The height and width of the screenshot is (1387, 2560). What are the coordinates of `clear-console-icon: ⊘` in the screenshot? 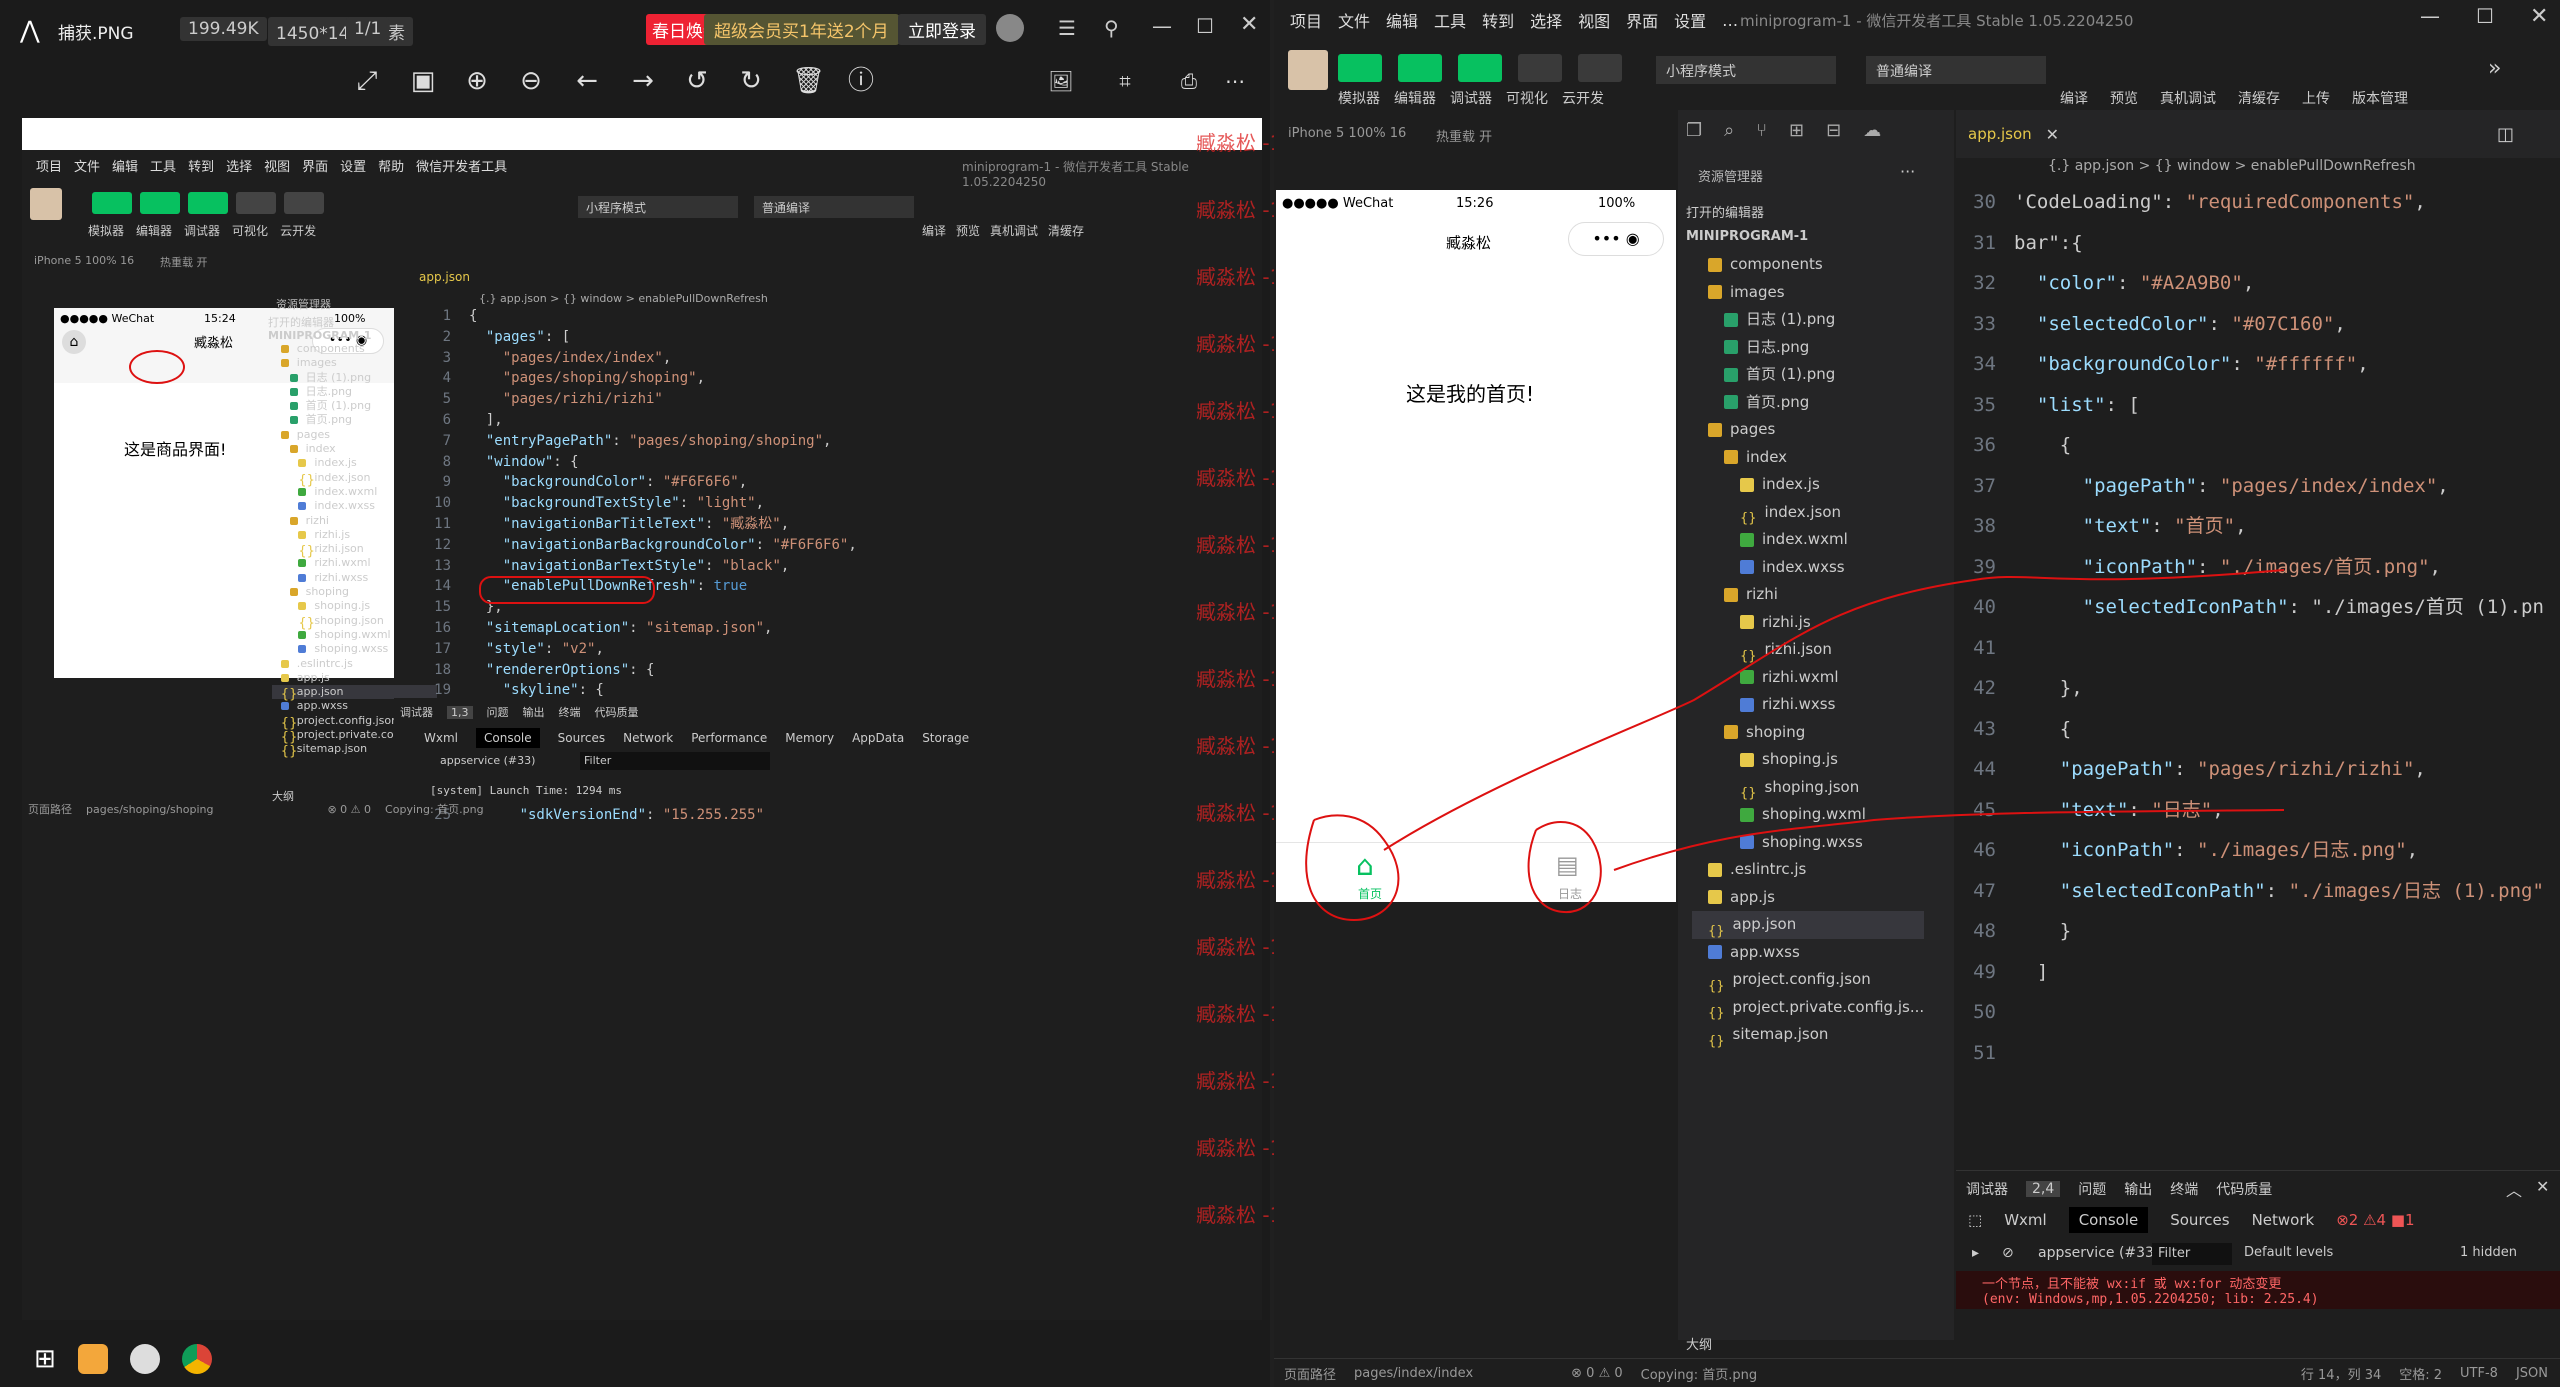 It's located at (2008, 1253).